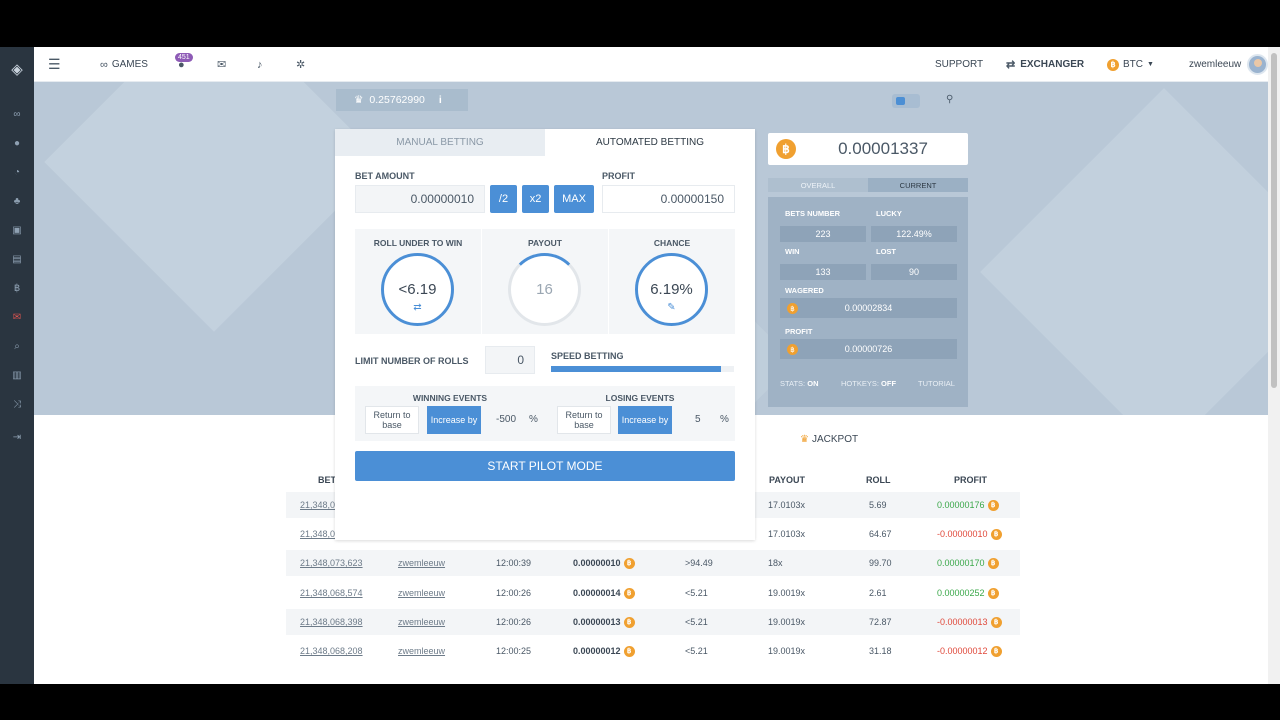 The image size is (1280, 720). I want to click on cell-id: 21,348,073,623, so click(331, 563).